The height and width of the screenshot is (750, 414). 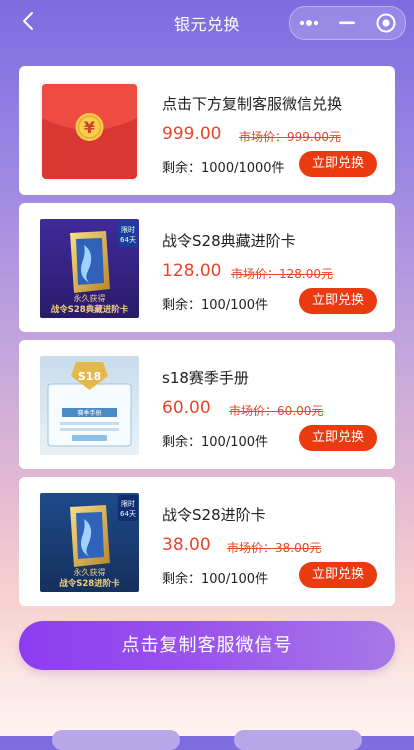 What do you see at coordinates (192, 134) in the screenshot?
I see `product-price: 999.00` at bounding box center [192, 134].